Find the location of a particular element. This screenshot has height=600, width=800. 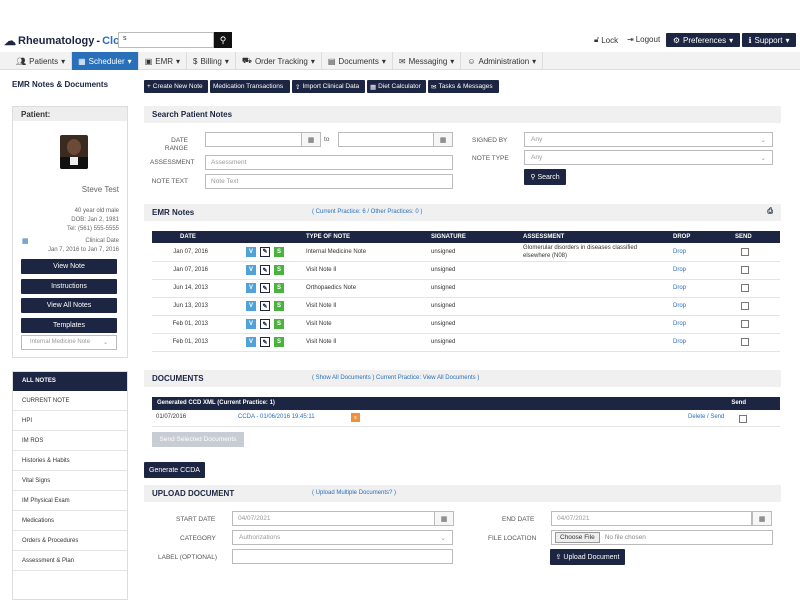

ccda-link: CCDA - 01/06/2016 19:45:11 is located at coordinates (276, 417).